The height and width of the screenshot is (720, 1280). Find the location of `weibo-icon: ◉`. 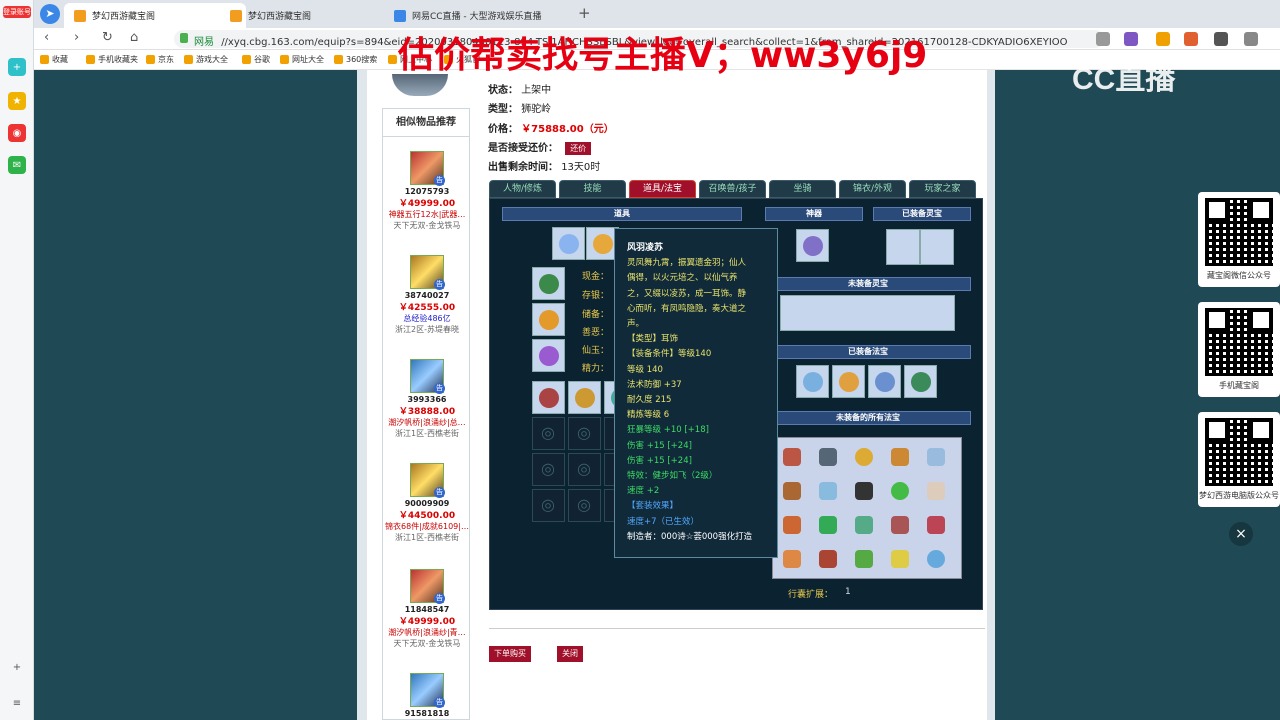

weibo-icon: ◉ is located at coordinates (17, 133).